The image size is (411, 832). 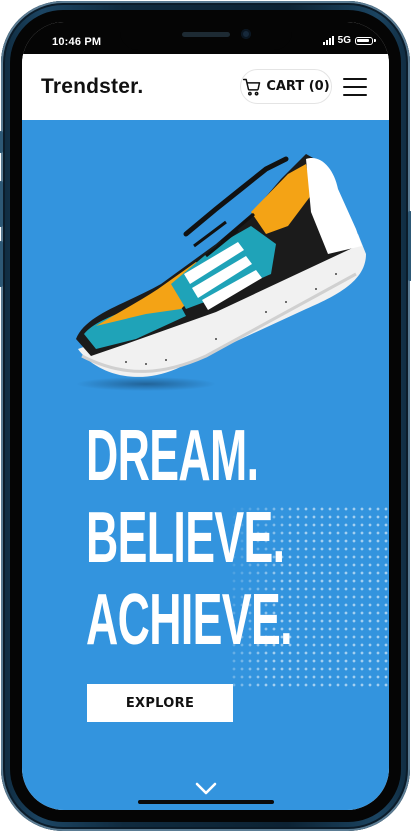 I want to click on explore-button: EXPLORE, so click(x=160, y=703).